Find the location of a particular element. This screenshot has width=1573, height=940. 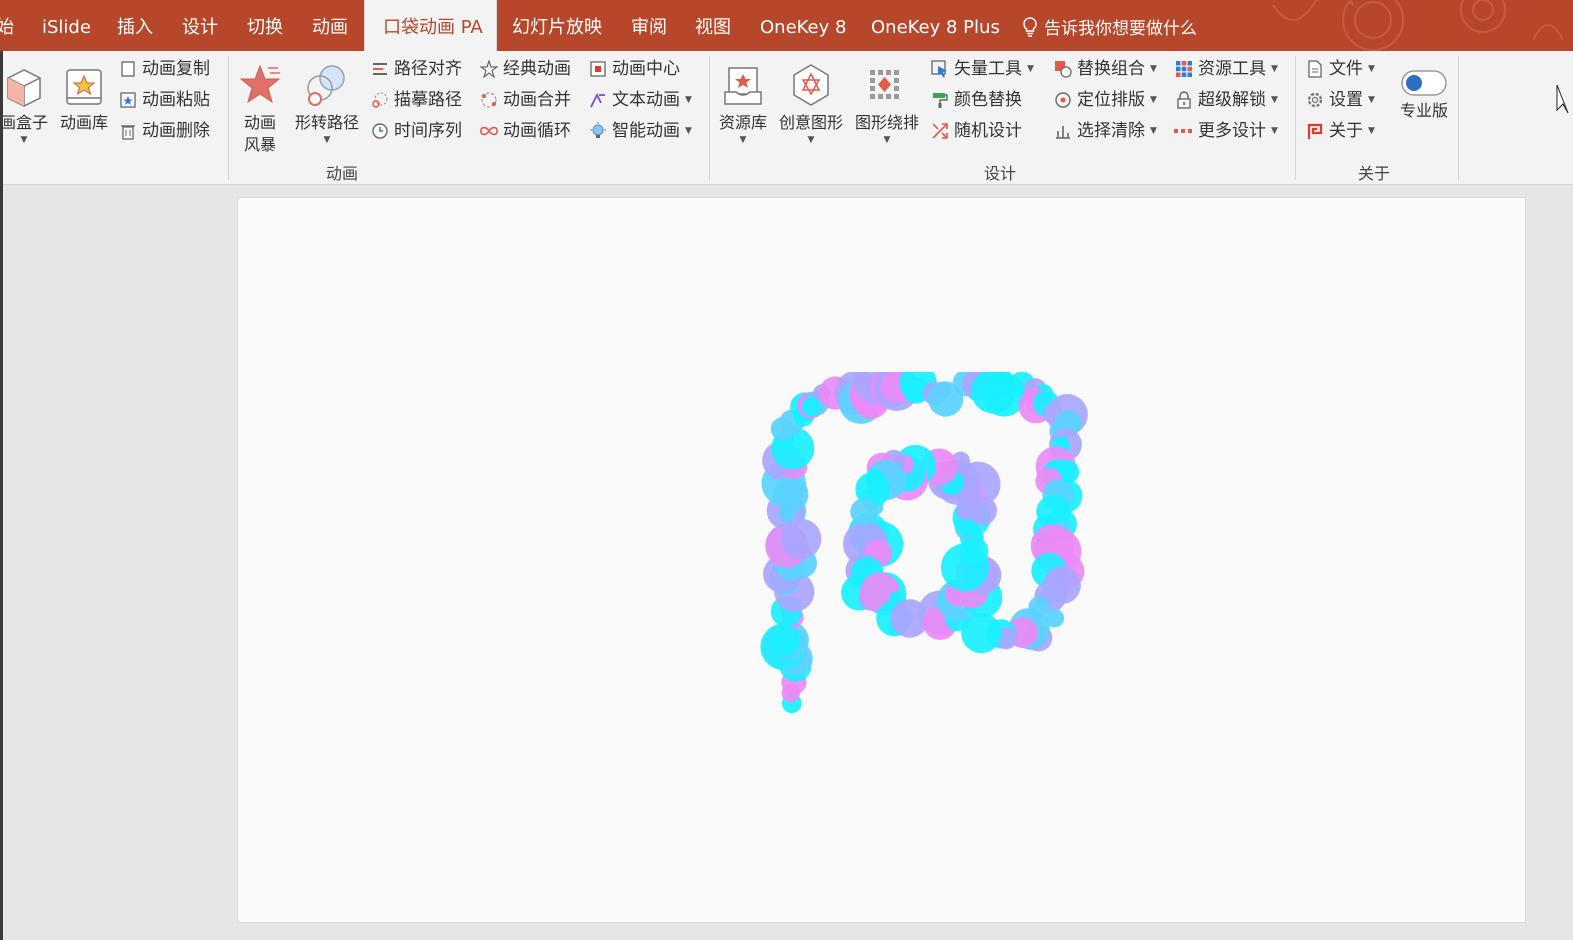

position-layout-button: 定位排版 ▼ is located at coordinates (1105, 100).